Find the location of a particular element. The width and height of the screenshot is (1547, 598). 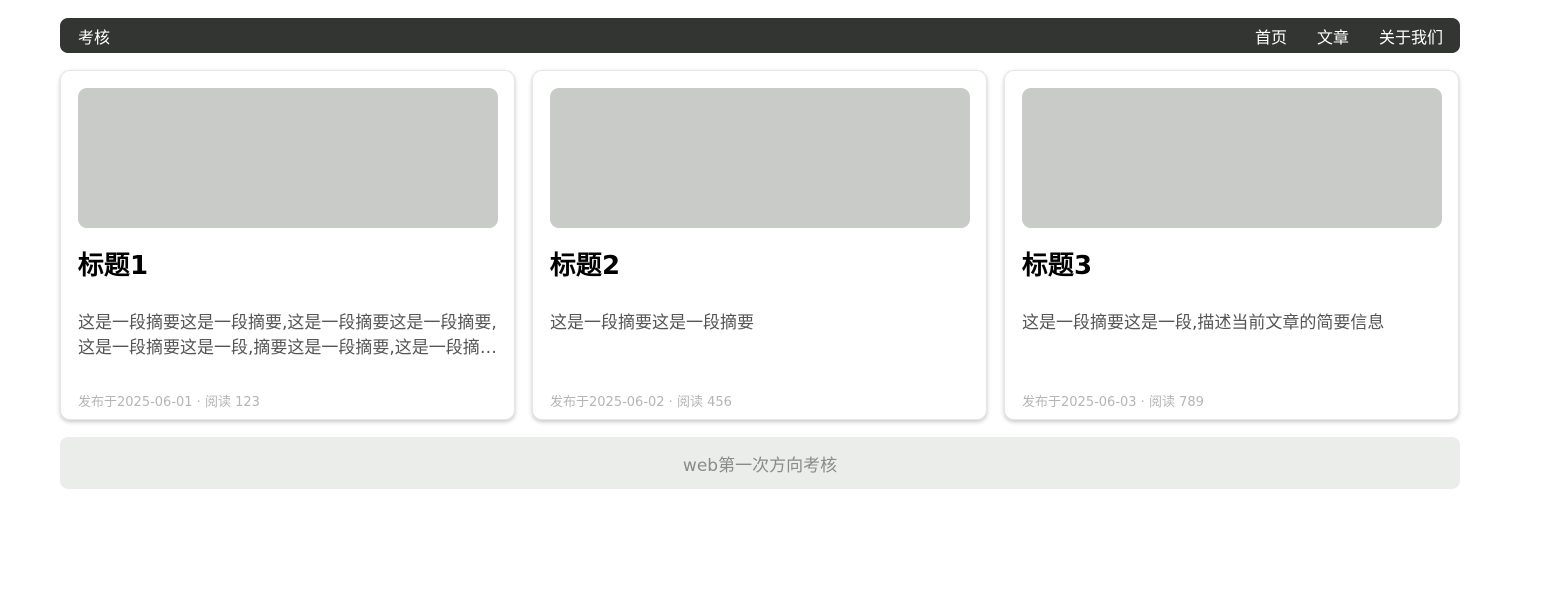

nav-link-articles: 文章 is located at coordinates (1333, 36).